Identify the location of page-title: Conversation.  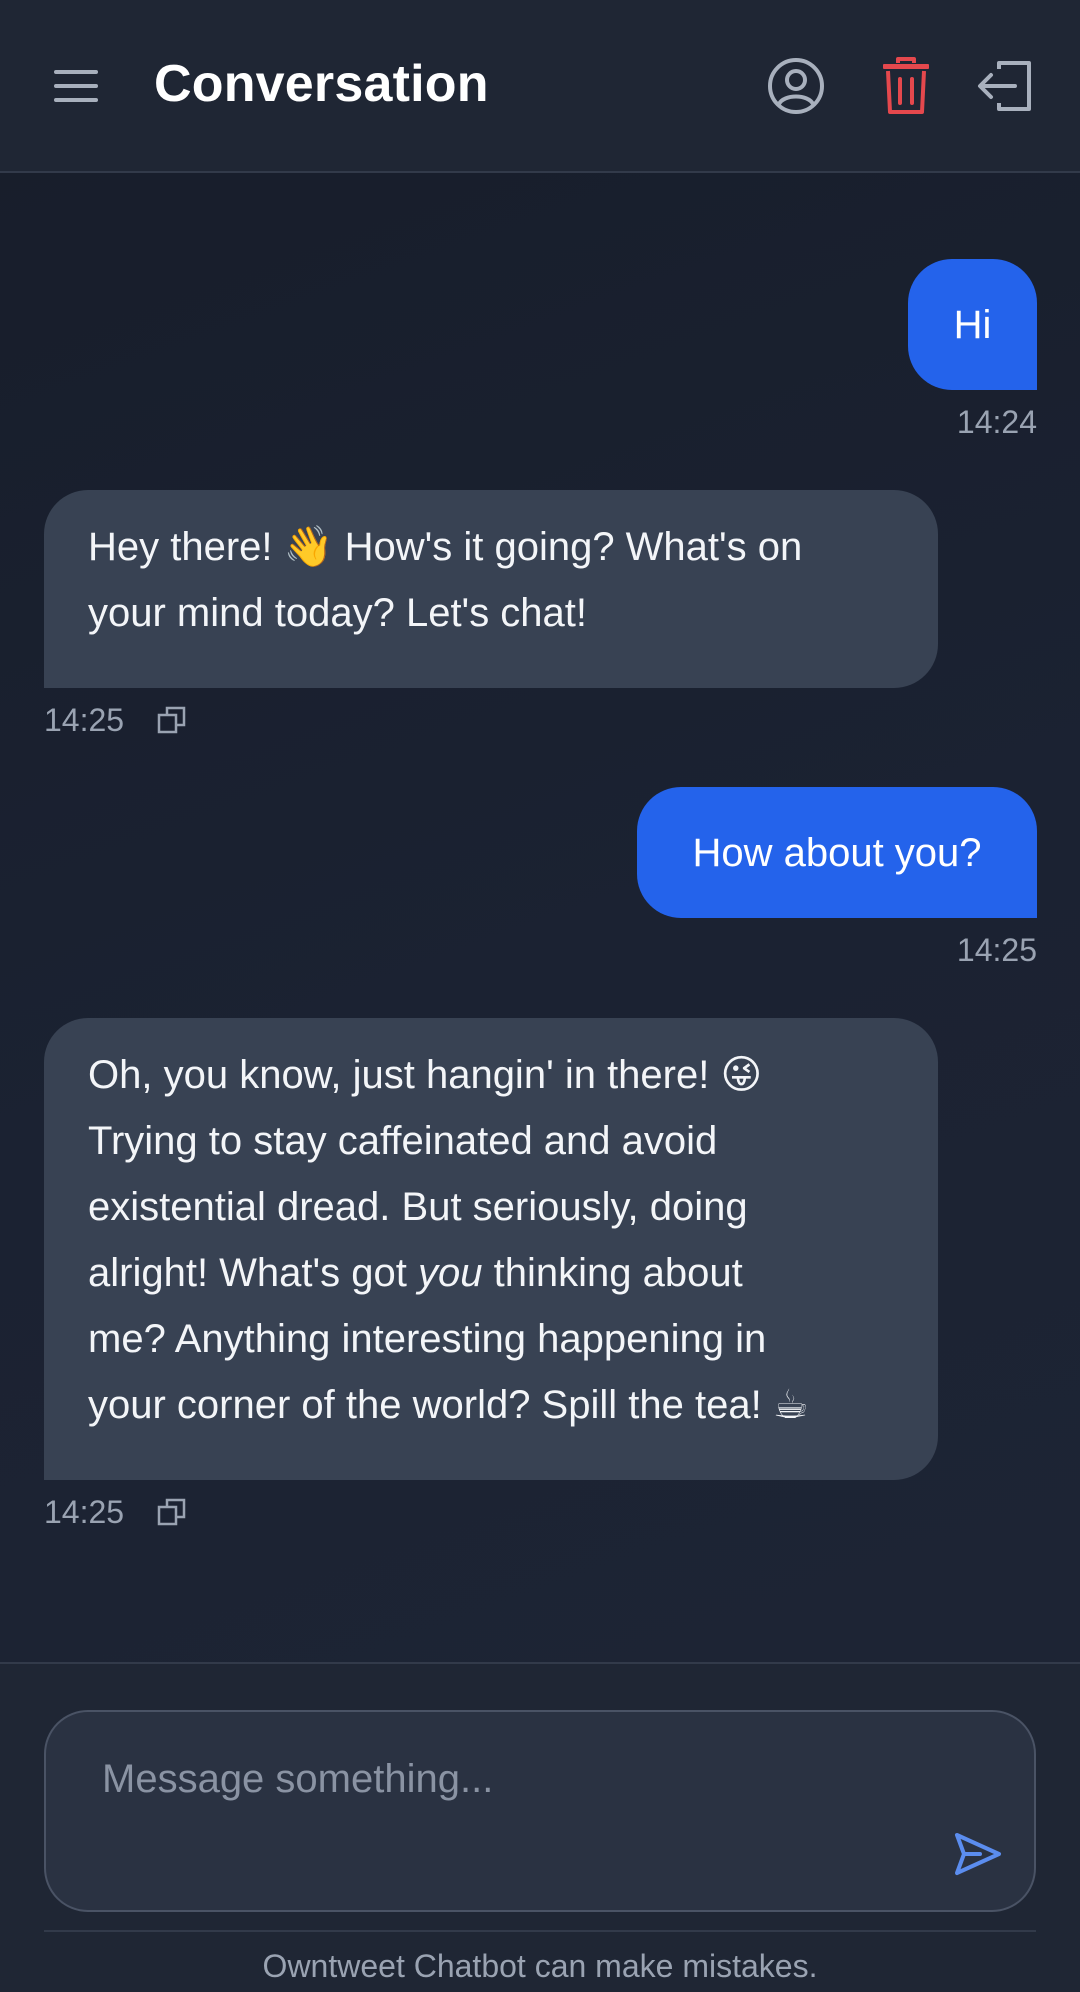
(321, 84).